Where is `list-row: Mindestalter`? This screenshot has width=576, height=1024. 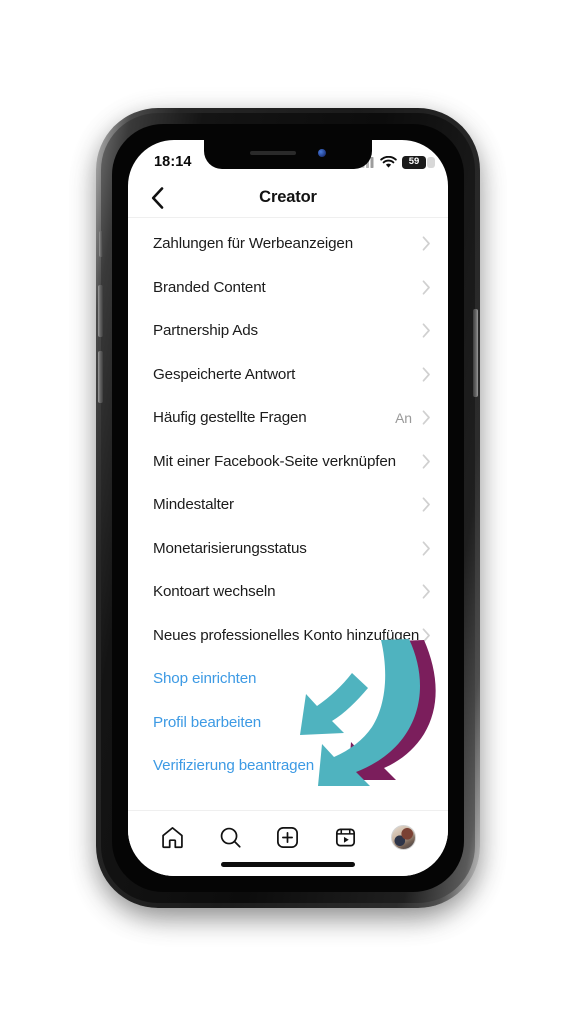
list-row: Mindestalter is located at coordinates (288, 505).